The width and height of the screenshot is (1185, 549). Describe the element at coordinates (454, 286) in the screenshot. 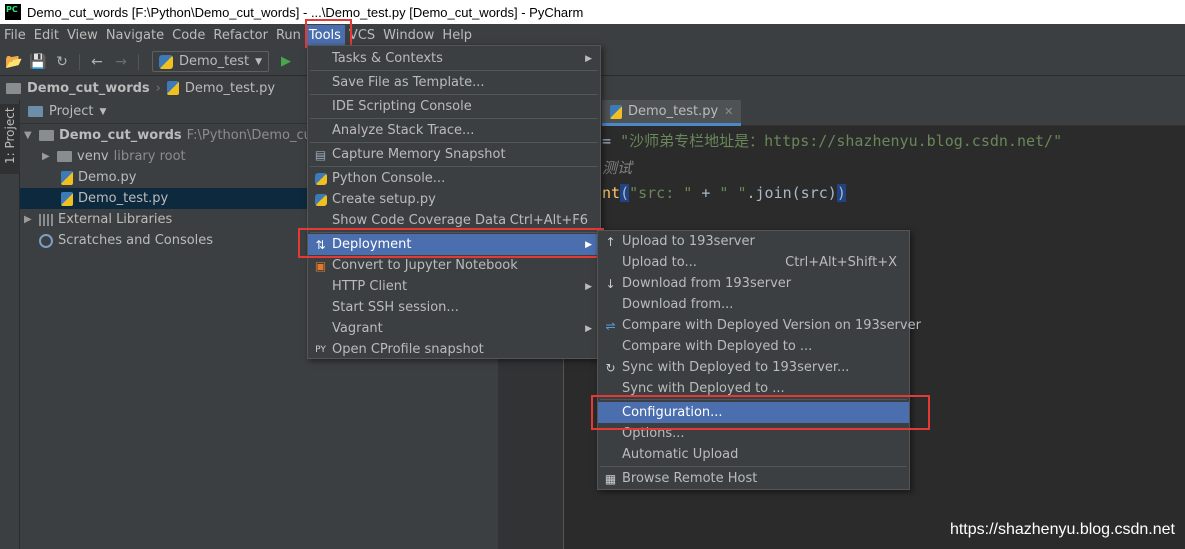

I see `menu-item-http-client: HTTP Client ▶` at that location.